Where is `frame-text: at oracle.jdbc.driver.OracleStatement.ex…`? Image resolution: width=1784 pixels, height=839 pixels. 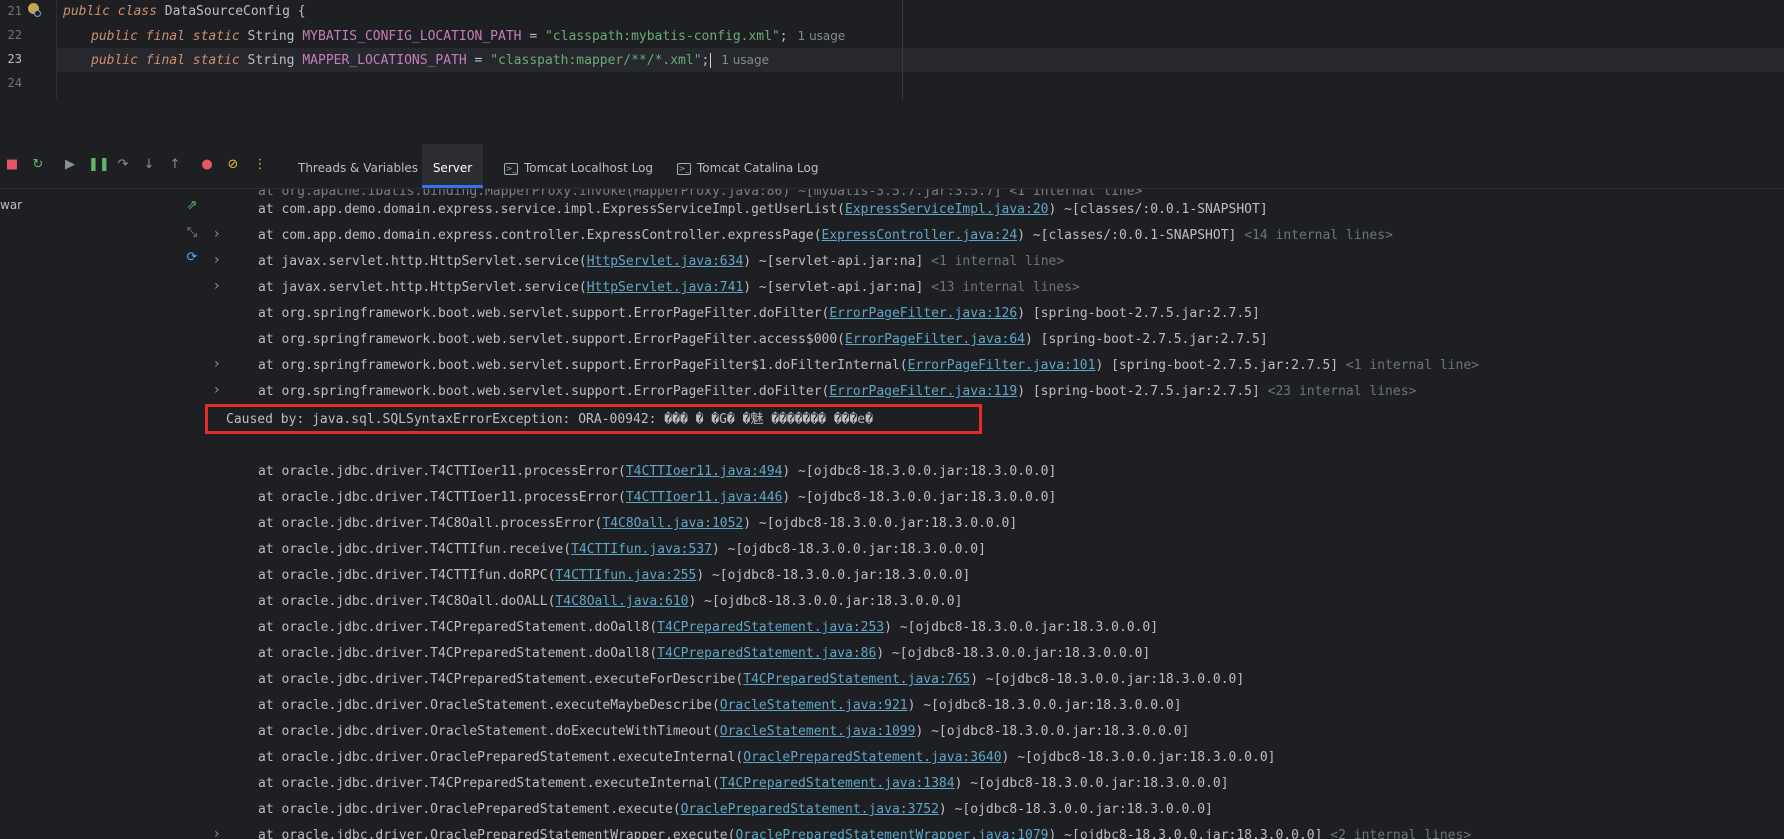 frame-text: at oracle.jdbc.driver.OracleStatement.ex… is located at coordinates (489, 705).